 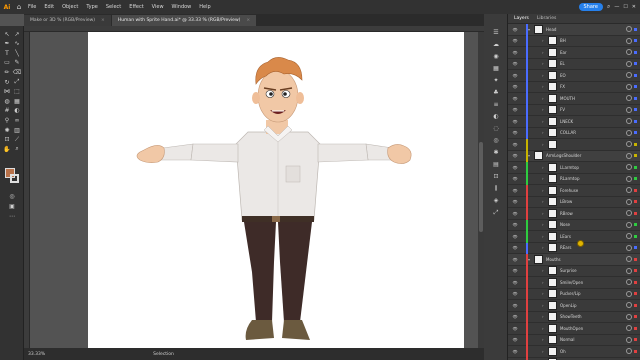 I want to click on share-button: Share, so click(x=590, y=7).